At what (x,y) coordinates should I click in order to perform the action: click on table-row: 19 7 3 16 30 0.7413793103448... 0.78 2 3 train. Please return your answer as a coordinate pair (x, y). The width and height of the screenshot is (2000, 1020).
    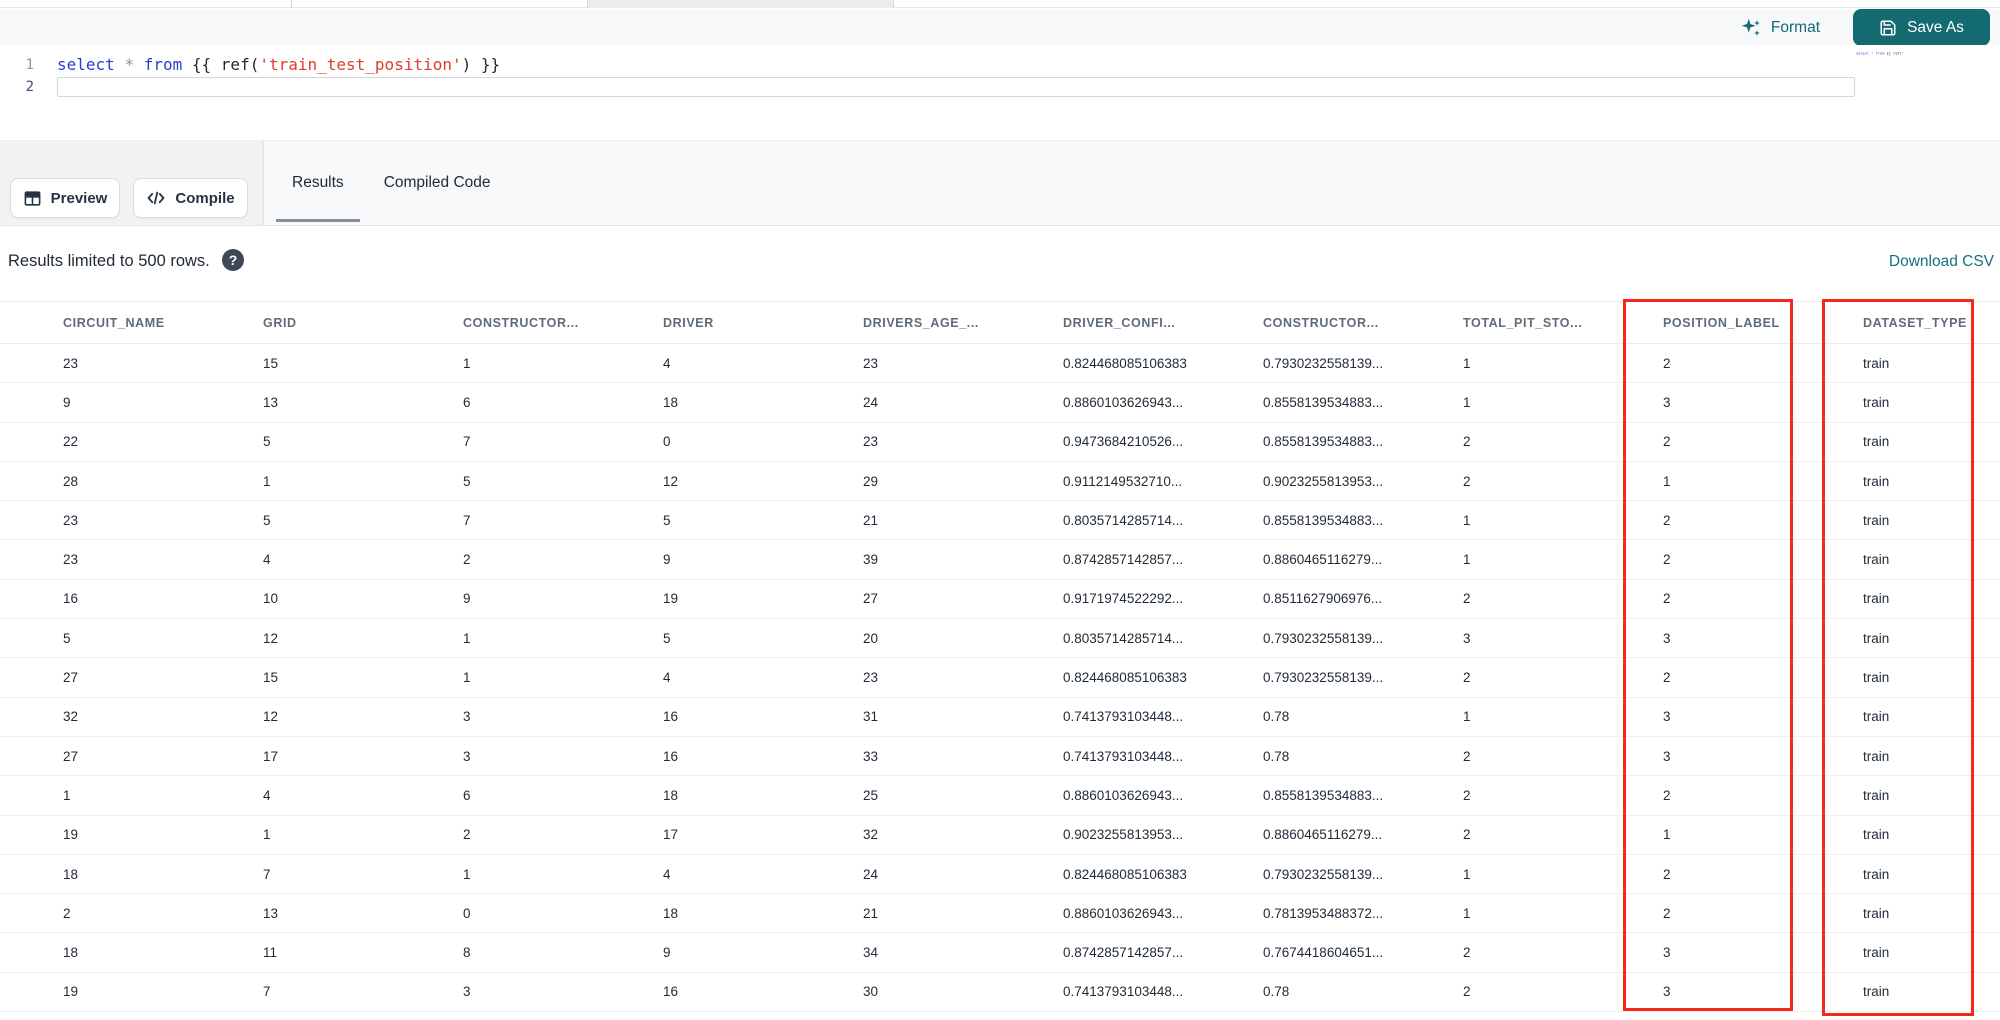
    Looking at the image, I should click on (1000, 993).